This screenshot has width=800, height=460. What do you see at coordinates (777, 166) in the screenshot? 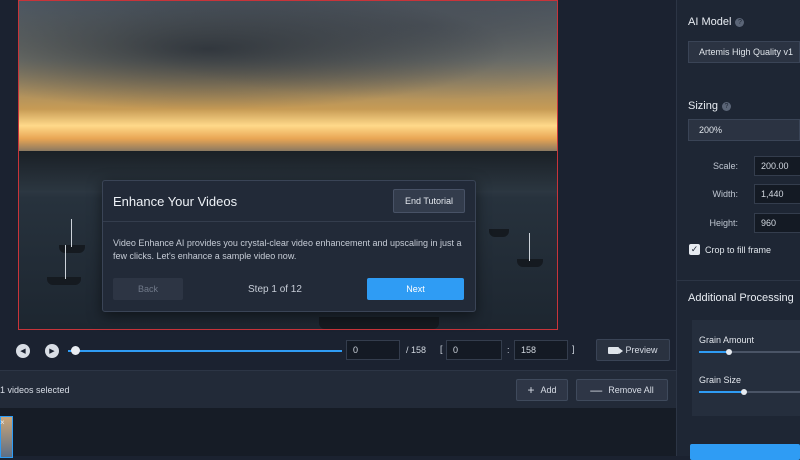
I see `scale-input: 200.00` at bounding box center [777, 166].